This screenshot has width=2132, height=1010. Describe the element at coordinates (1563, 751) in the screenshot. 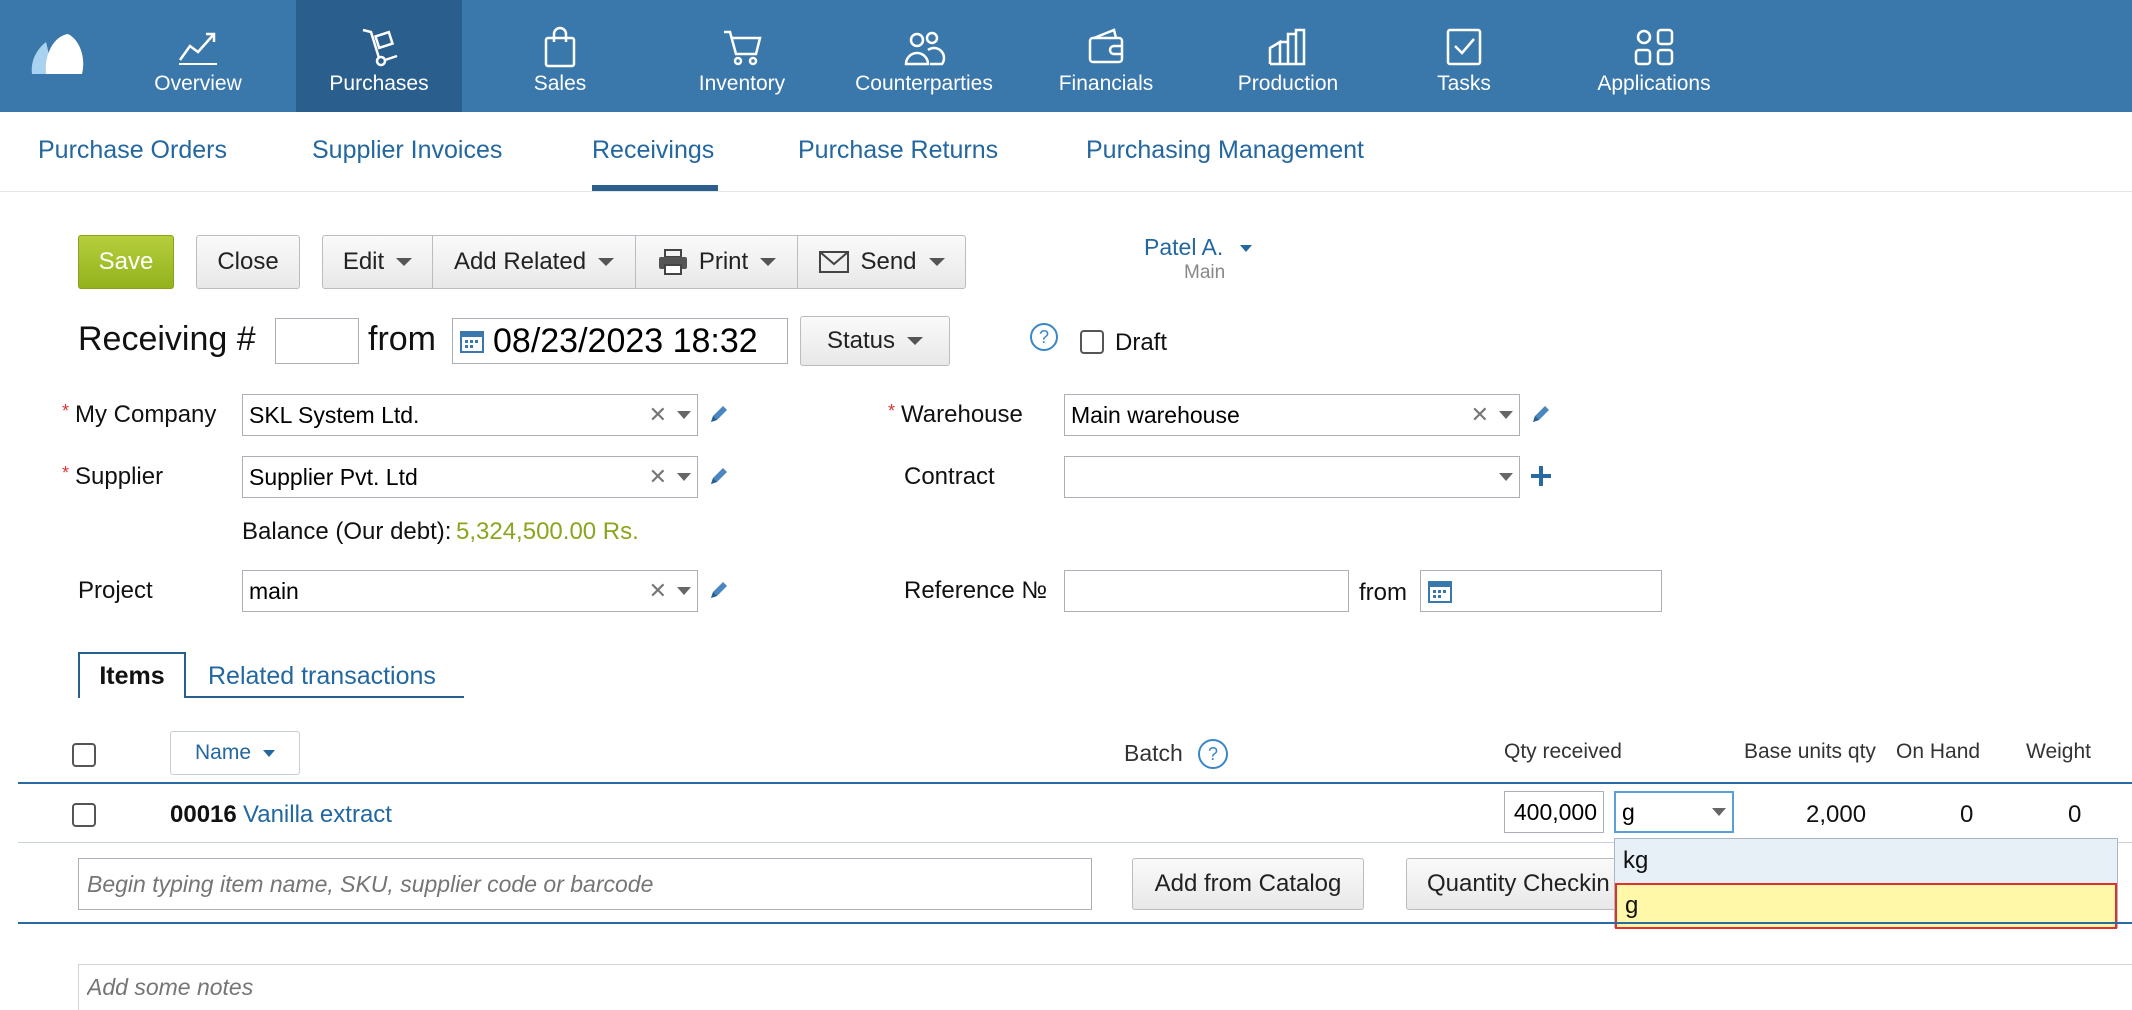

I see `qty-received-header: Qty received` at that location.